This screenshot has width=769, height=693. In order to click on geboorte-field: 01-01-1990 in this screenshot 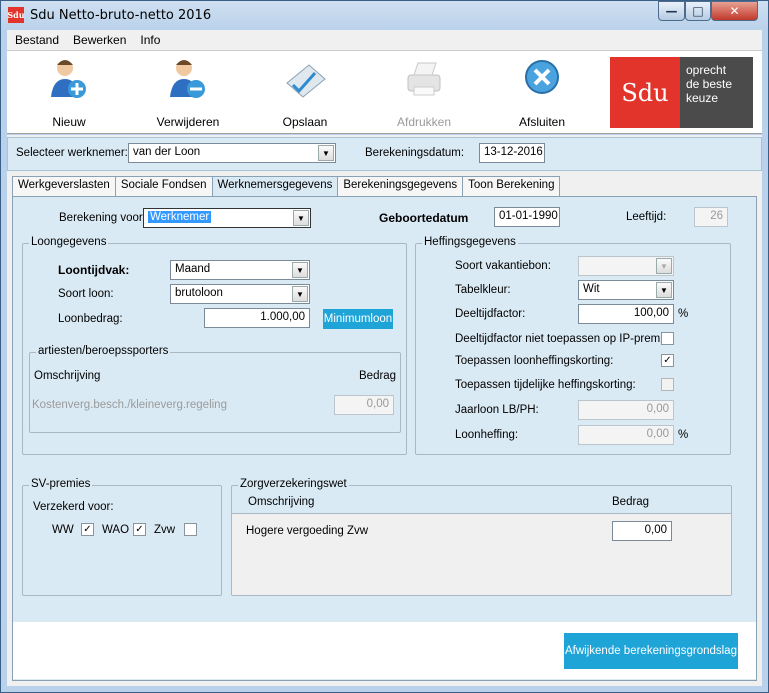, I will do `click(527, 217)`.